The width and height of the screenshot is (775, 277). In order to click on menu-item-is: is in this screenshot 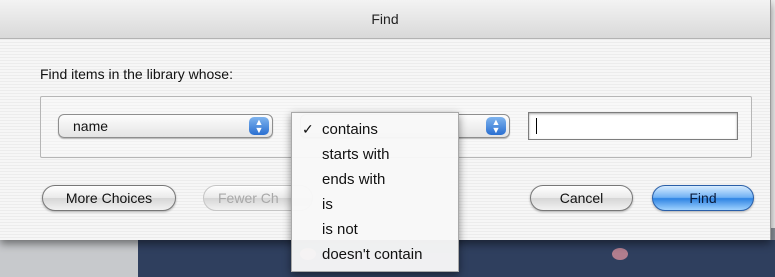, I will do `click(375, 204)`.